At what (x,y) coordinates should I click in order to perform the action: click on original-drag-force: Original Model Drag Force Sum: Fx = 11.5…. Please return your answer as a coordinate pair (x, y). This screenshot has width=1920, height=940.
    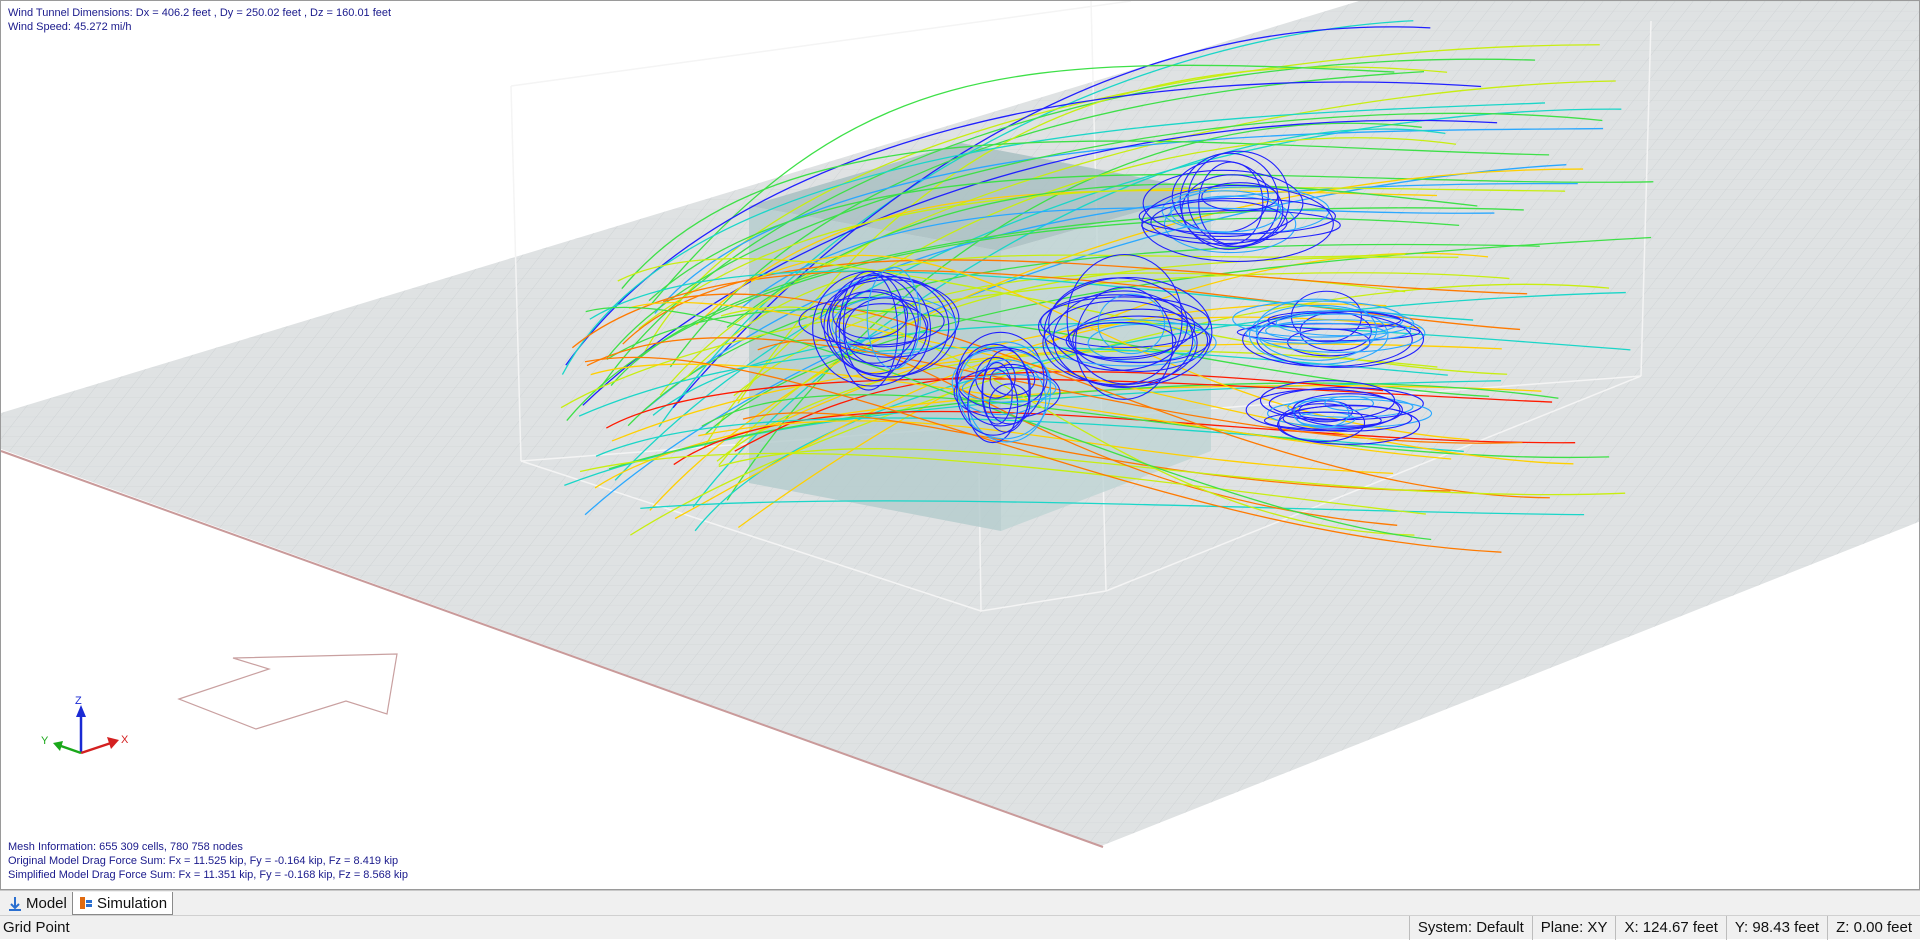
    Looking at the image, I should click on (203, 861).